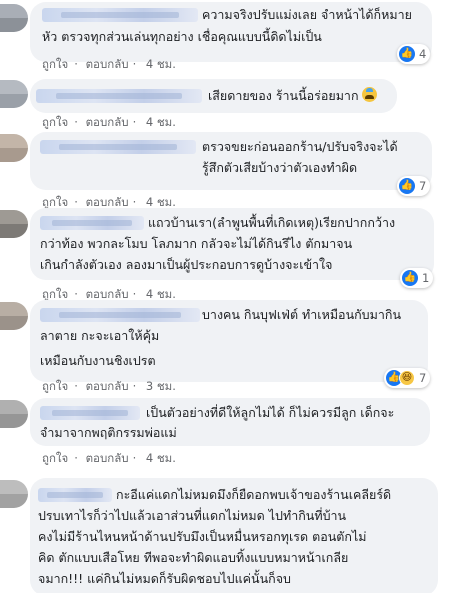 The image size is (470, 593). I want to click on comment-text-line: จำมาจากพฤติกรรมพ่อแม่, so click(108, 432).